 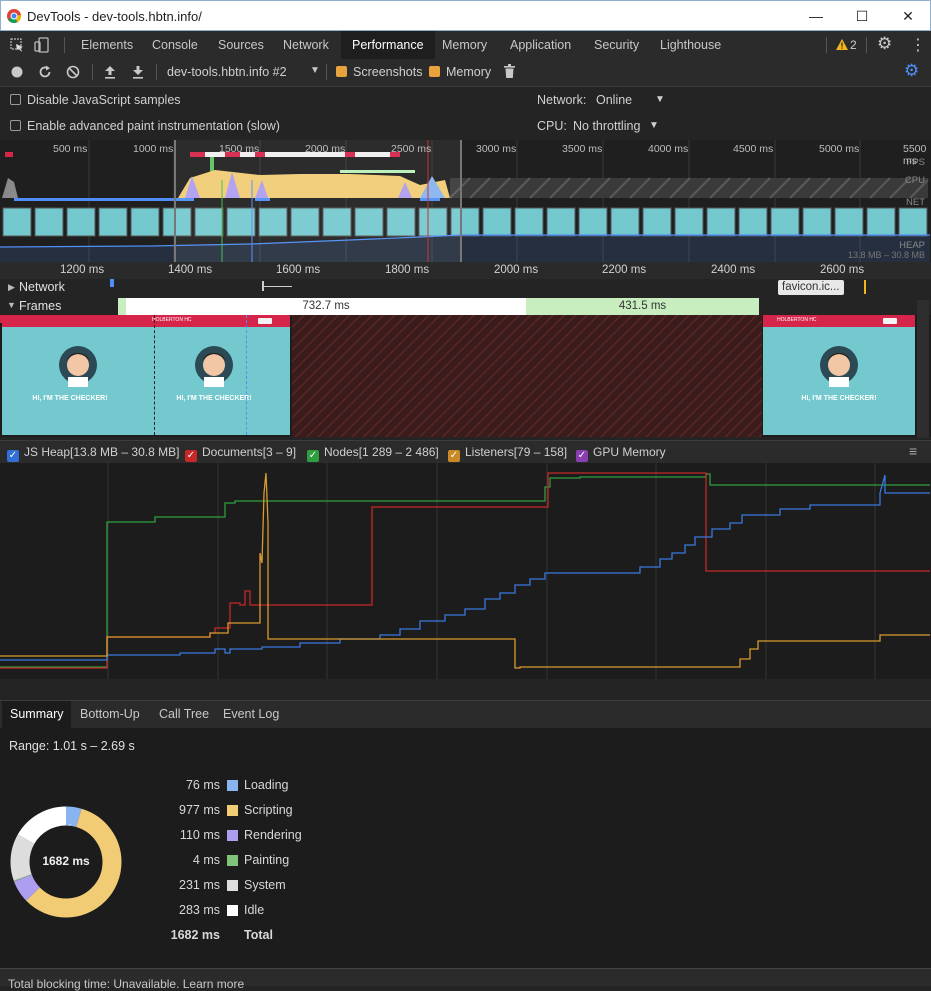 What do you see at coordinates (110, 714) in the screenshot?
I see `tab-bottom-up: Bottom-Up` at bounding box center [110, 714].